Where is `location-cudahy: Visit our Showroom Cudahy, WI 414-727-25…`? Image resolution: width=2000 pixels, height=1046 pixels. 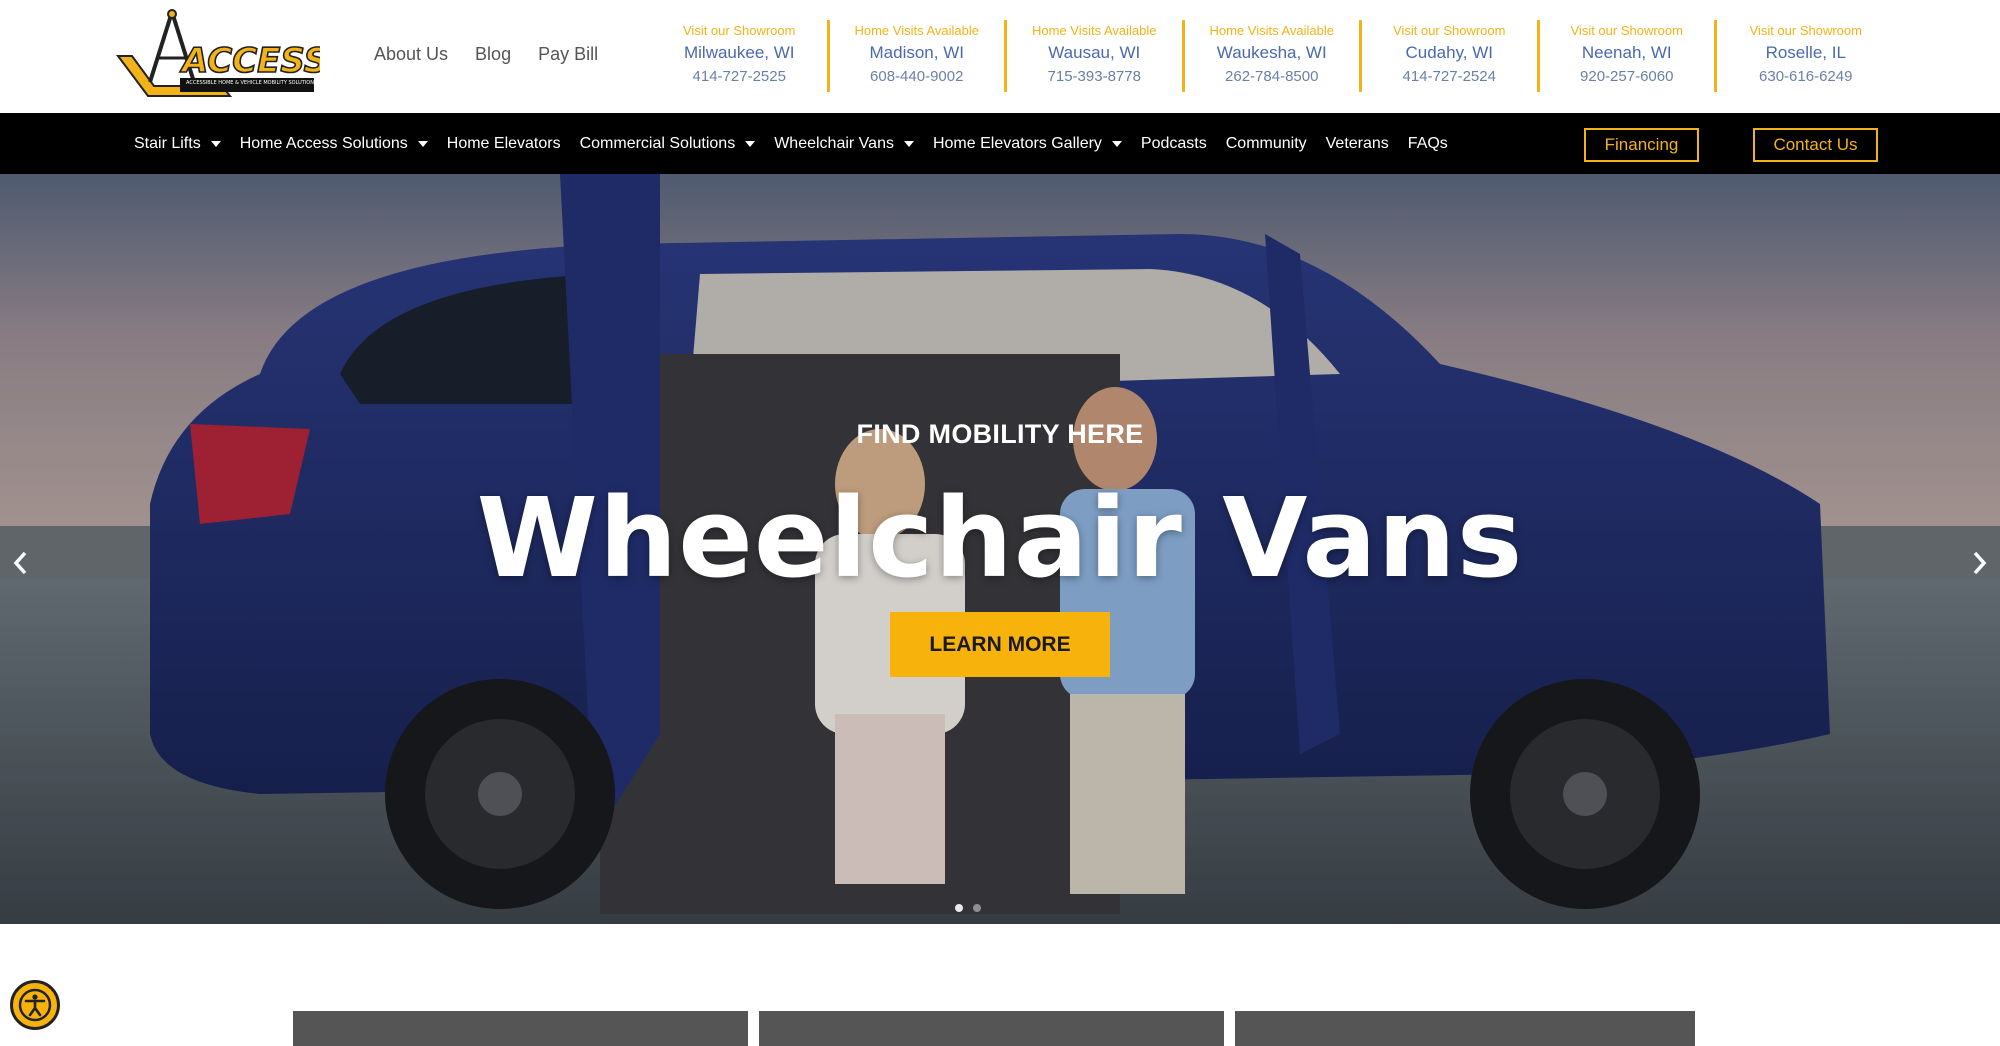 location-cudahy: Visit our Showroom Cudahy, WI 414-727-25… is located at coordinates (1451, 56).